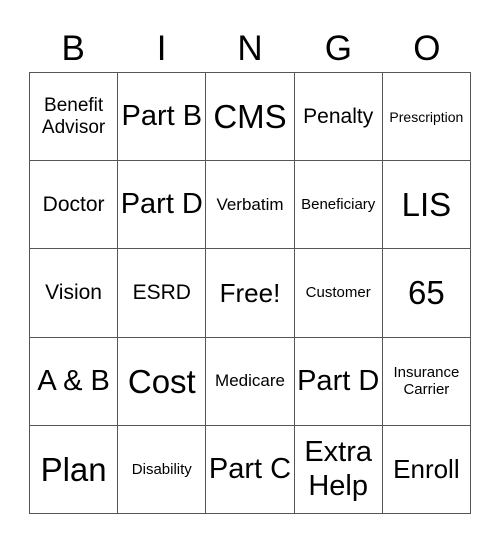  I want to click on cell-text: Penalty, so click(338, 116).